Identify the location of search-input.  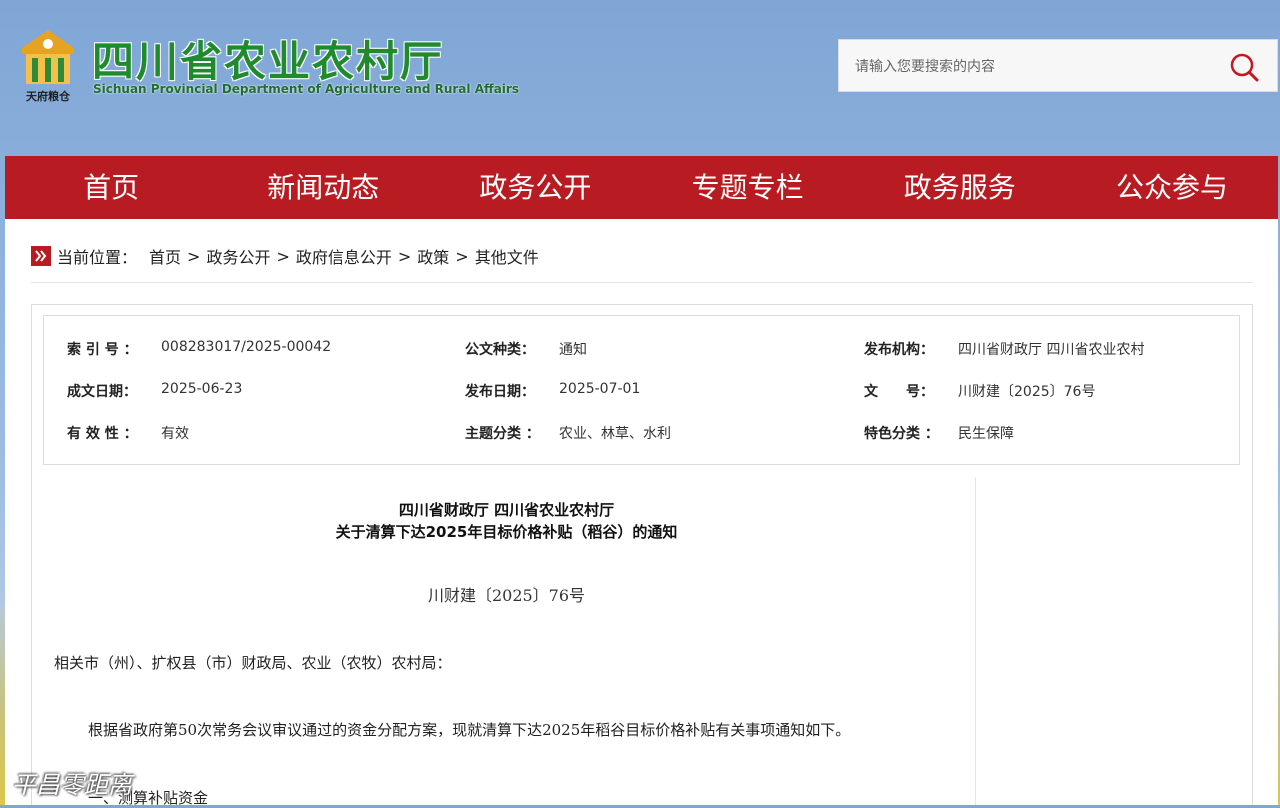
(1035, 67).